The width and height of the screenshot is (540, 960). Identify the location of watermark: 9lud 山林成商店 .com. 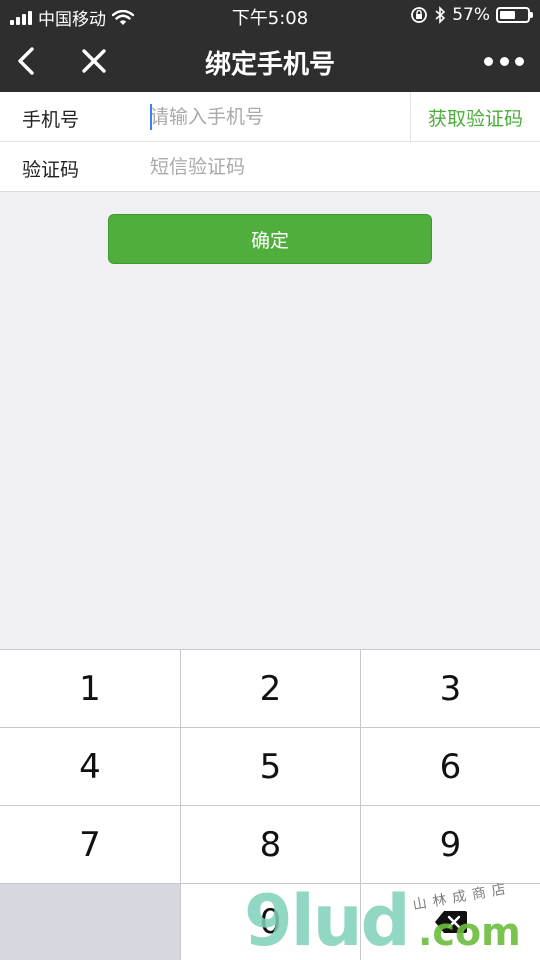
(386, 920).